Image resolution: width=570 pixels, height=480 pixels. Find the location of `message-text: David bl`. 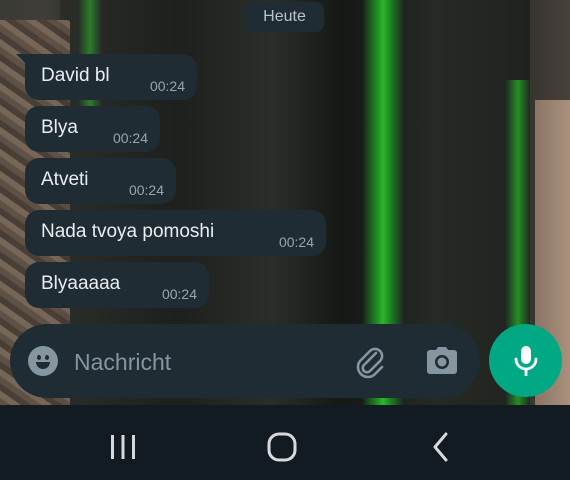

message-text: David bl is located at coordinates (75, 75).